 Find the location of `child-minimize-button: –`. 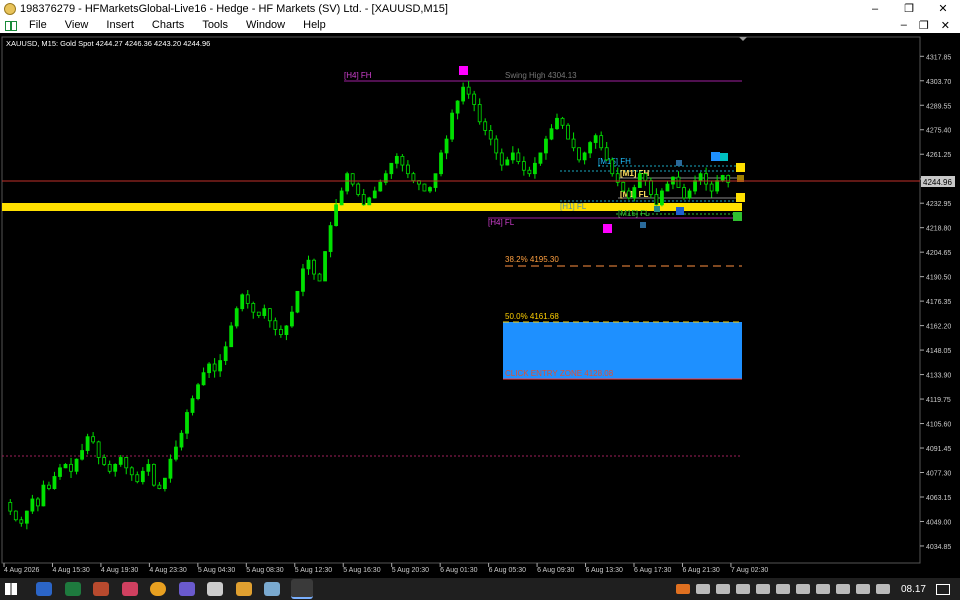

child-minimize-button: – is located at coordinates (904, 25).